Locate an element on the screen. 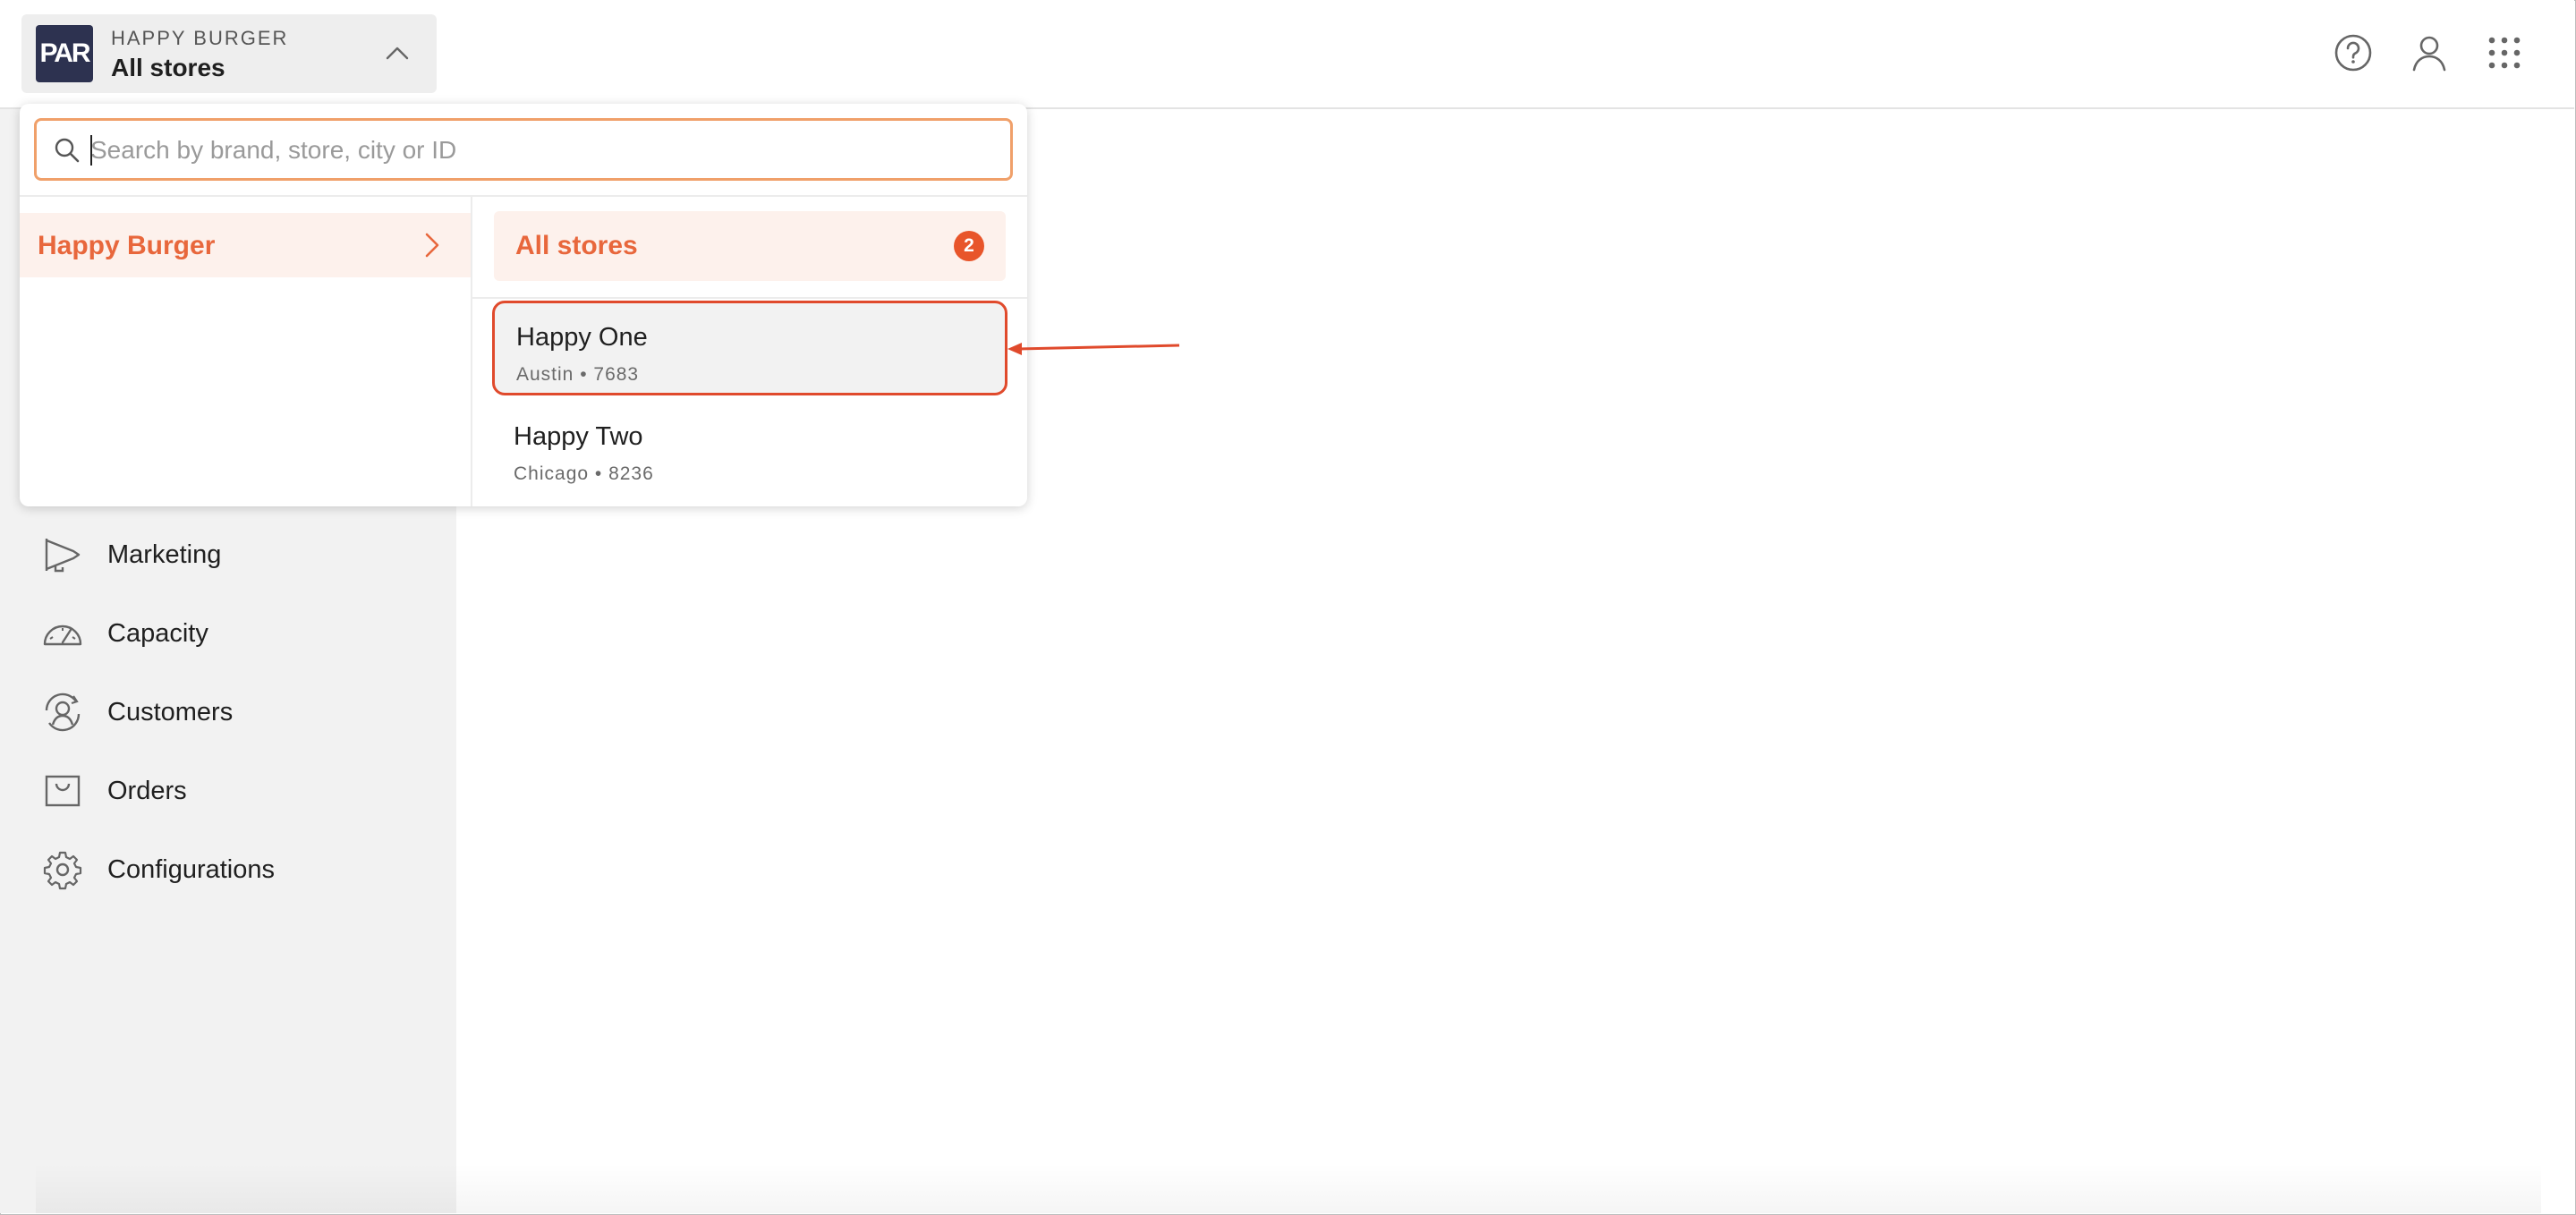 This screenshot has width=2576, height=1215. chevron-up-icon is located at coordinates (397, 54).